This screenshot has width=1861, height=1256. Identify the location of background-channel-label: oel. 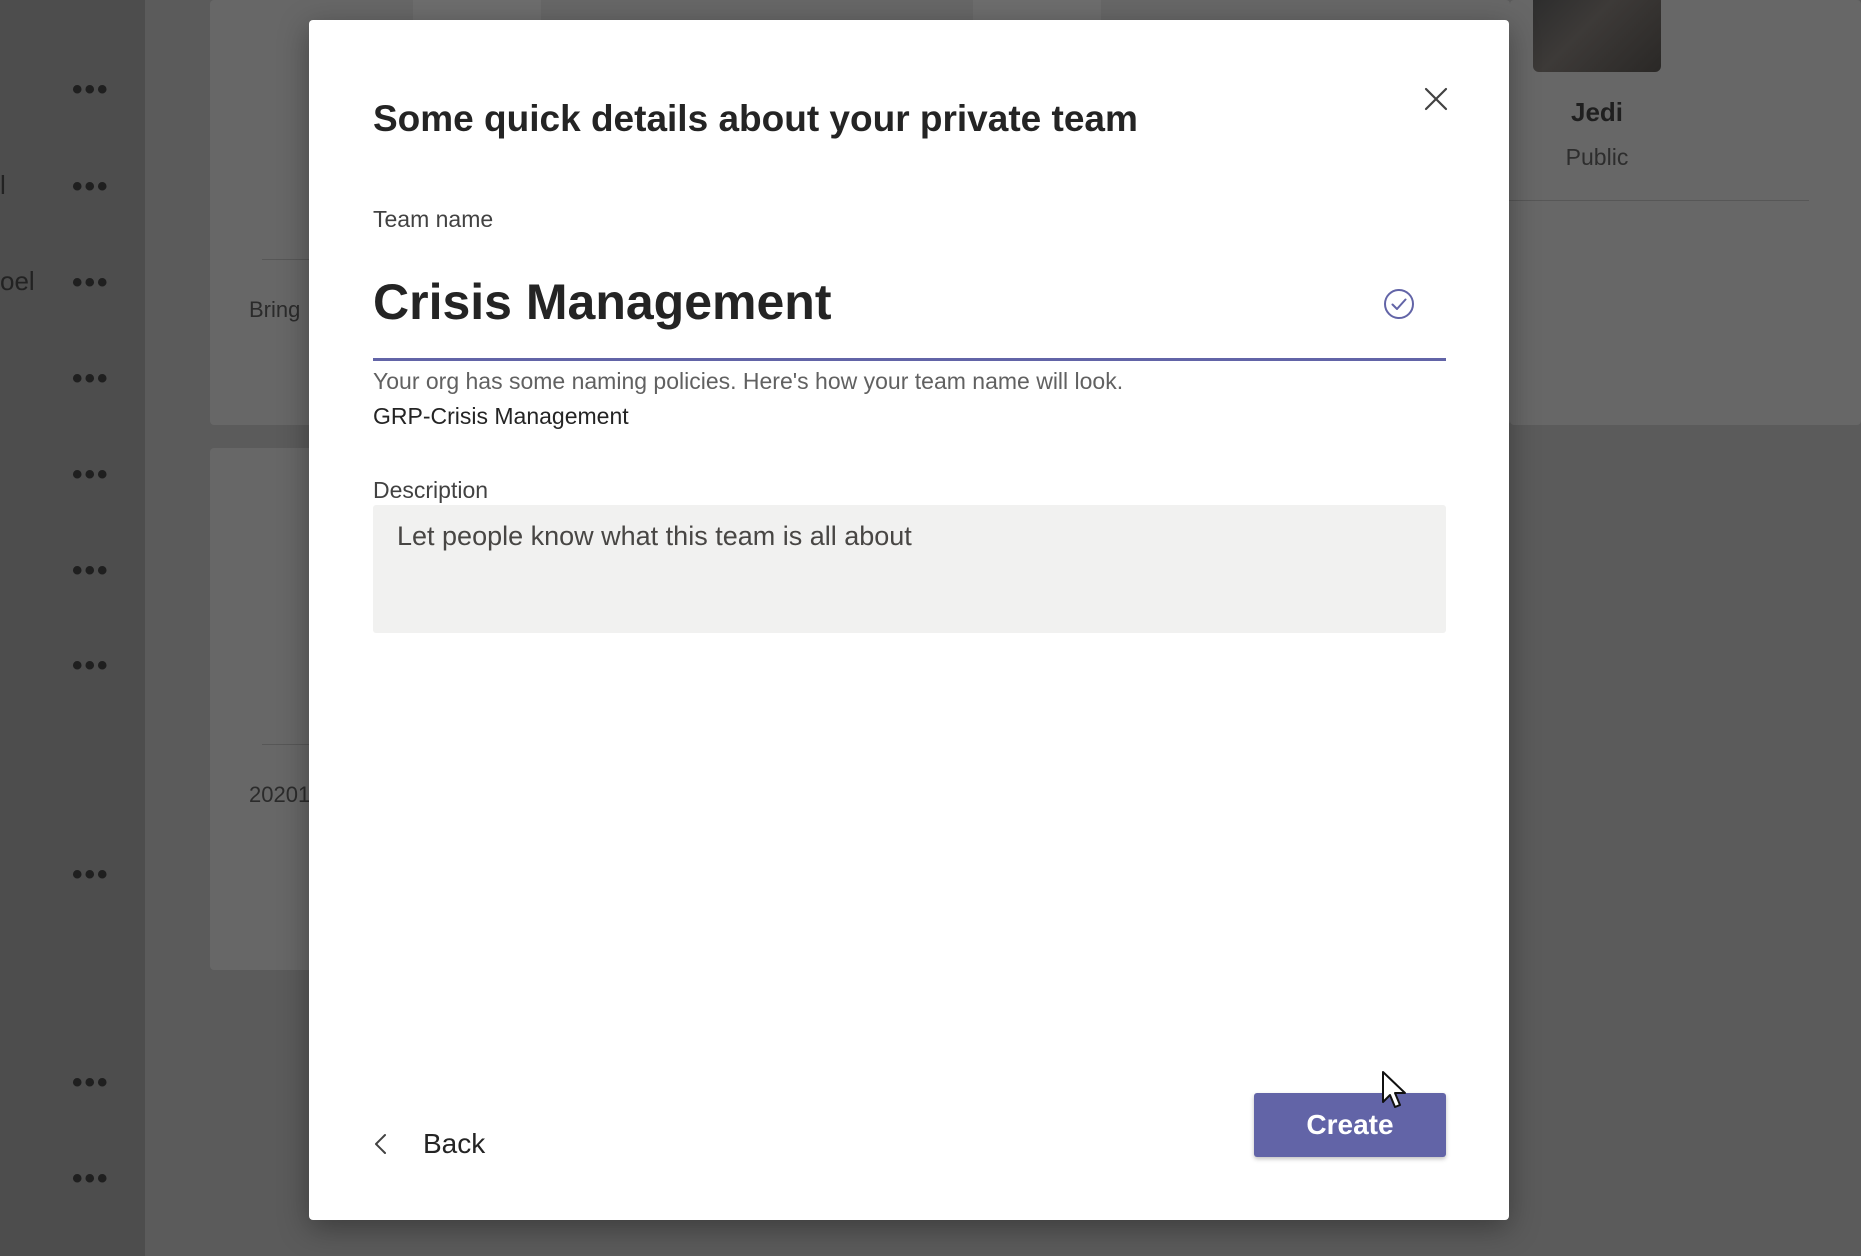
(17, 281).